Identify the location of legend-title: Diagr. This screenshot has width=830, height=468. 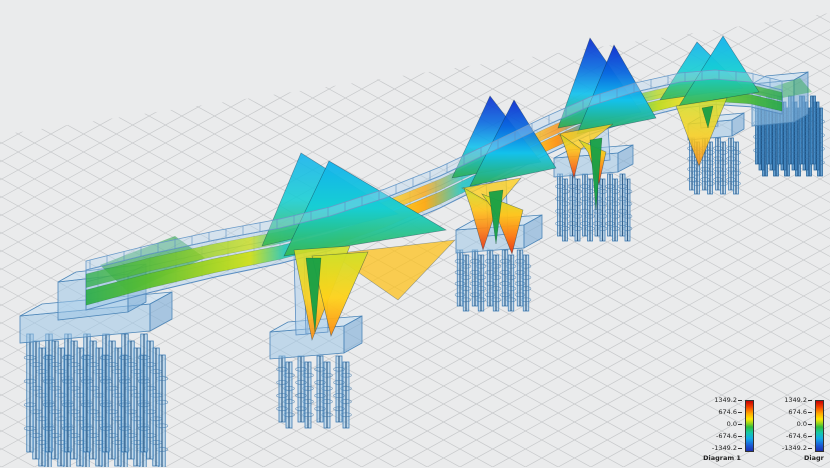
(814, 458).